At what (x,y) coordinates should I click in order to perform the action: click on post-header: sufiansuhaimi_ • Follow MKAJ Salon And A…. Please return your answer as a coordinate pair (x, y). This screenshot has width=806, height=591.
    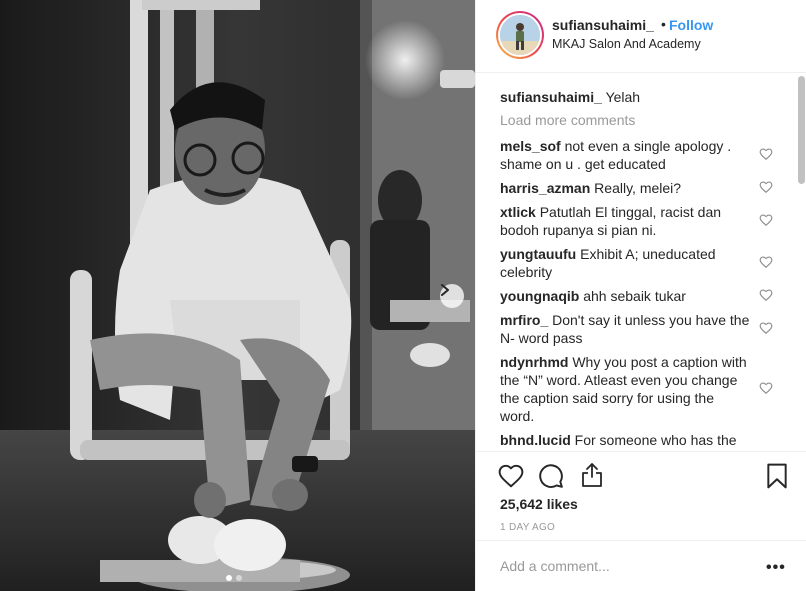
    Looking at the image, I should click on (641, 36).